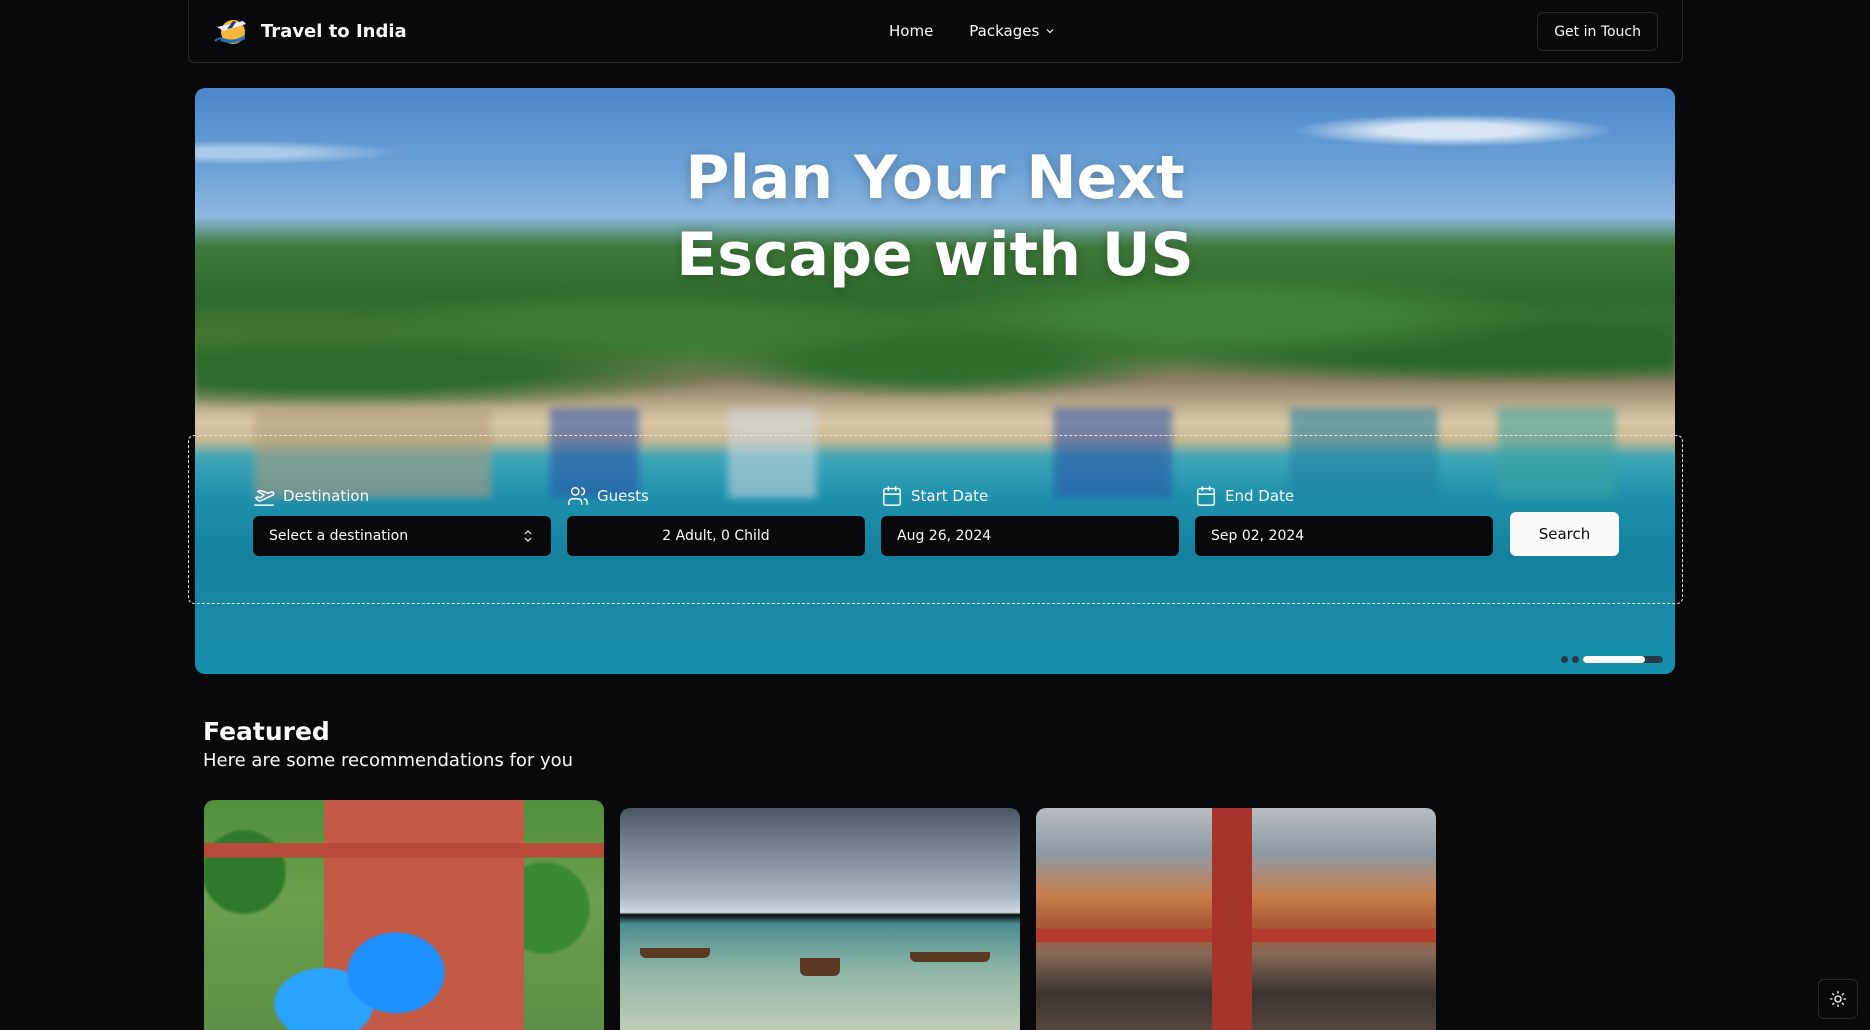  I want to click on sun-icon, so click(1838, 999).